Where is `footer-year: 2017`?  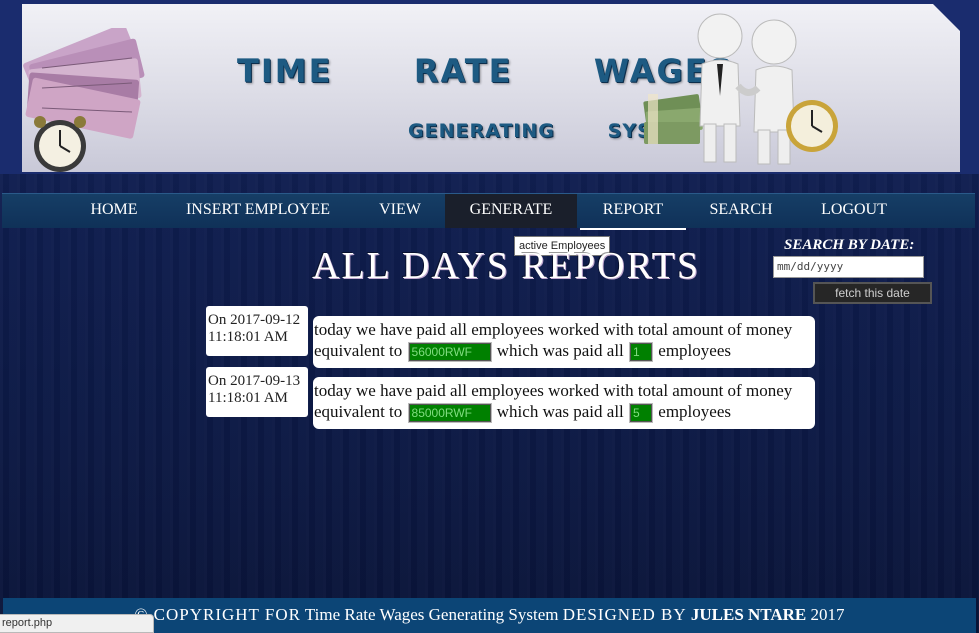
footer-year: 2017 is located at coordinates (827, 614).